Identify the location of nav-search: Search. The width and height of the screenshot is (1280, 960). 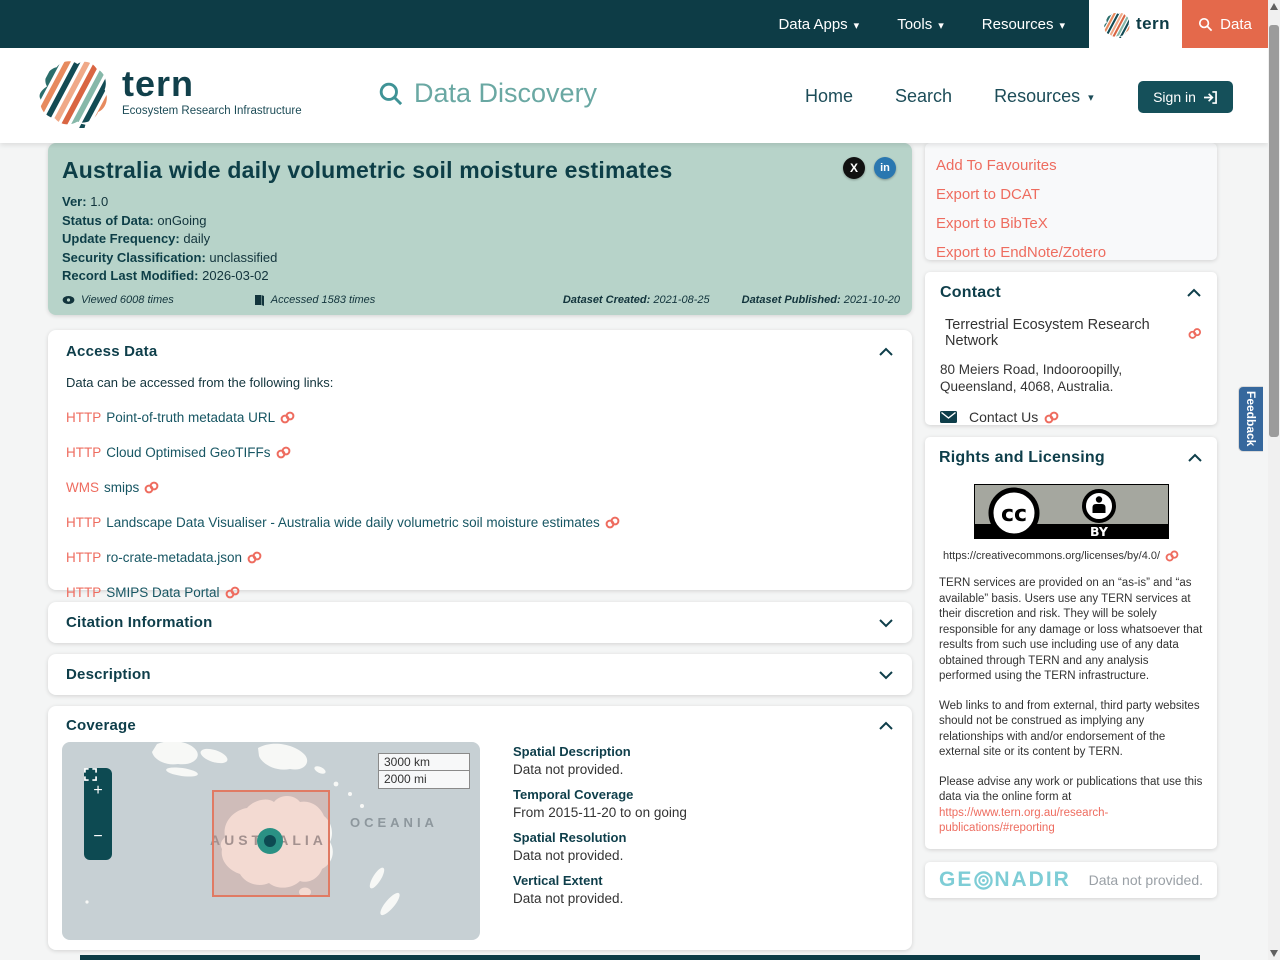
(923, 96).